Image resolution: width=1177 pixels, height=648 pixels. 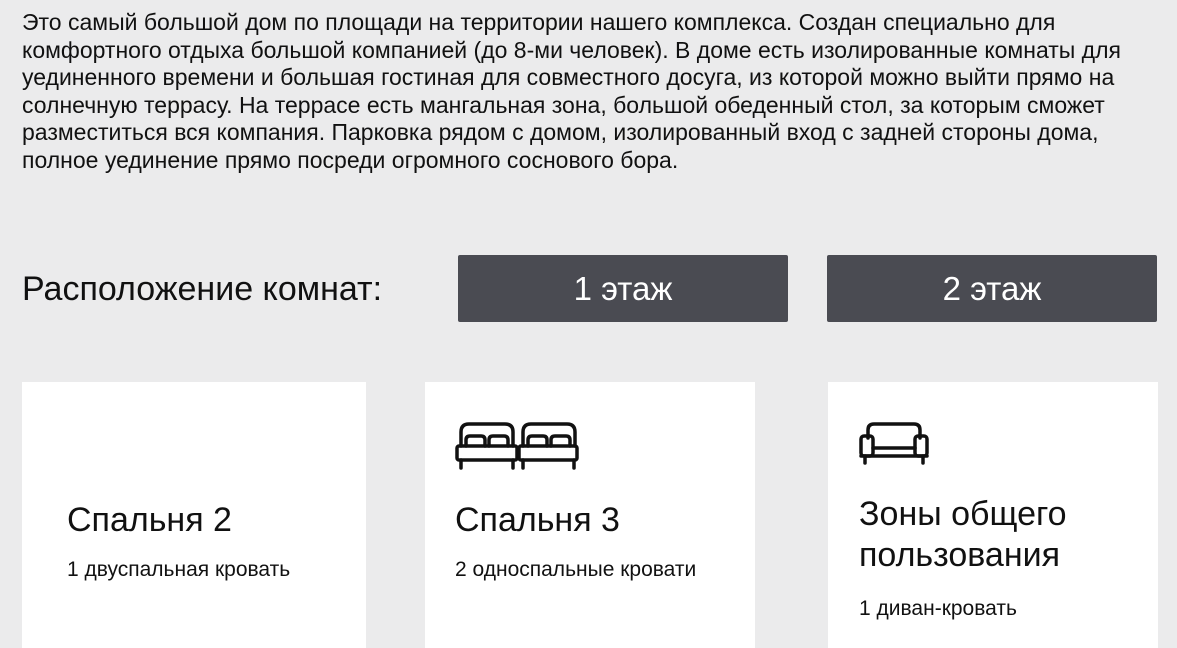 I want to click on floor-2-button: 2 этаж, so click(x=992, y=288).